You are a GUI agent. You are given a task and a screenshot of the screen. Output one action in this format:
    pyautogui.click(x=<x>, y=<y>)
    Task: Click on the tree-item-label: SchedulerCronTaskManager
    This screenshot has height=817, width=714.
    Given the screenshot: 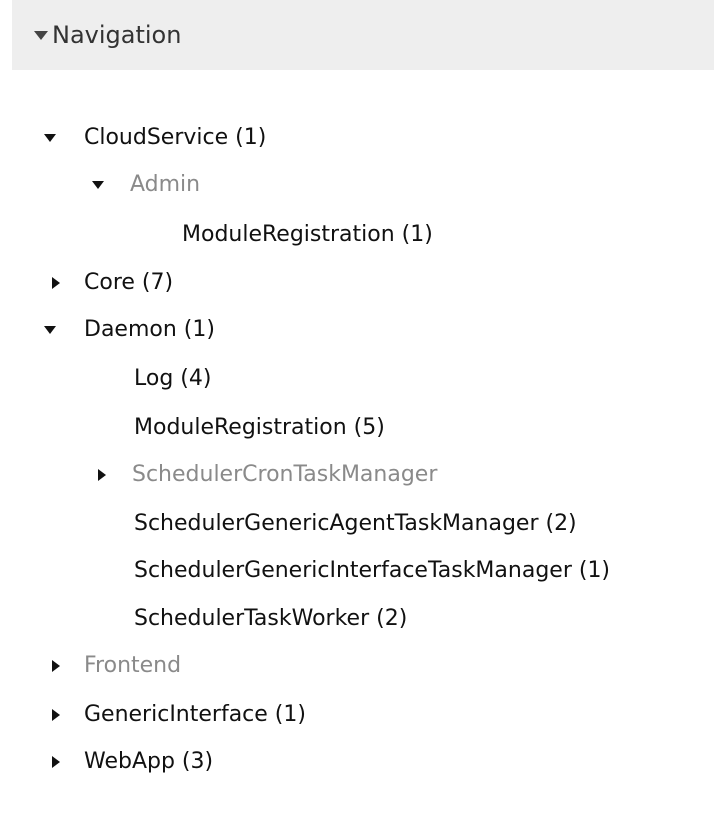 What is the action you would take?
    pyautogui.click(x=284, y=475)
    